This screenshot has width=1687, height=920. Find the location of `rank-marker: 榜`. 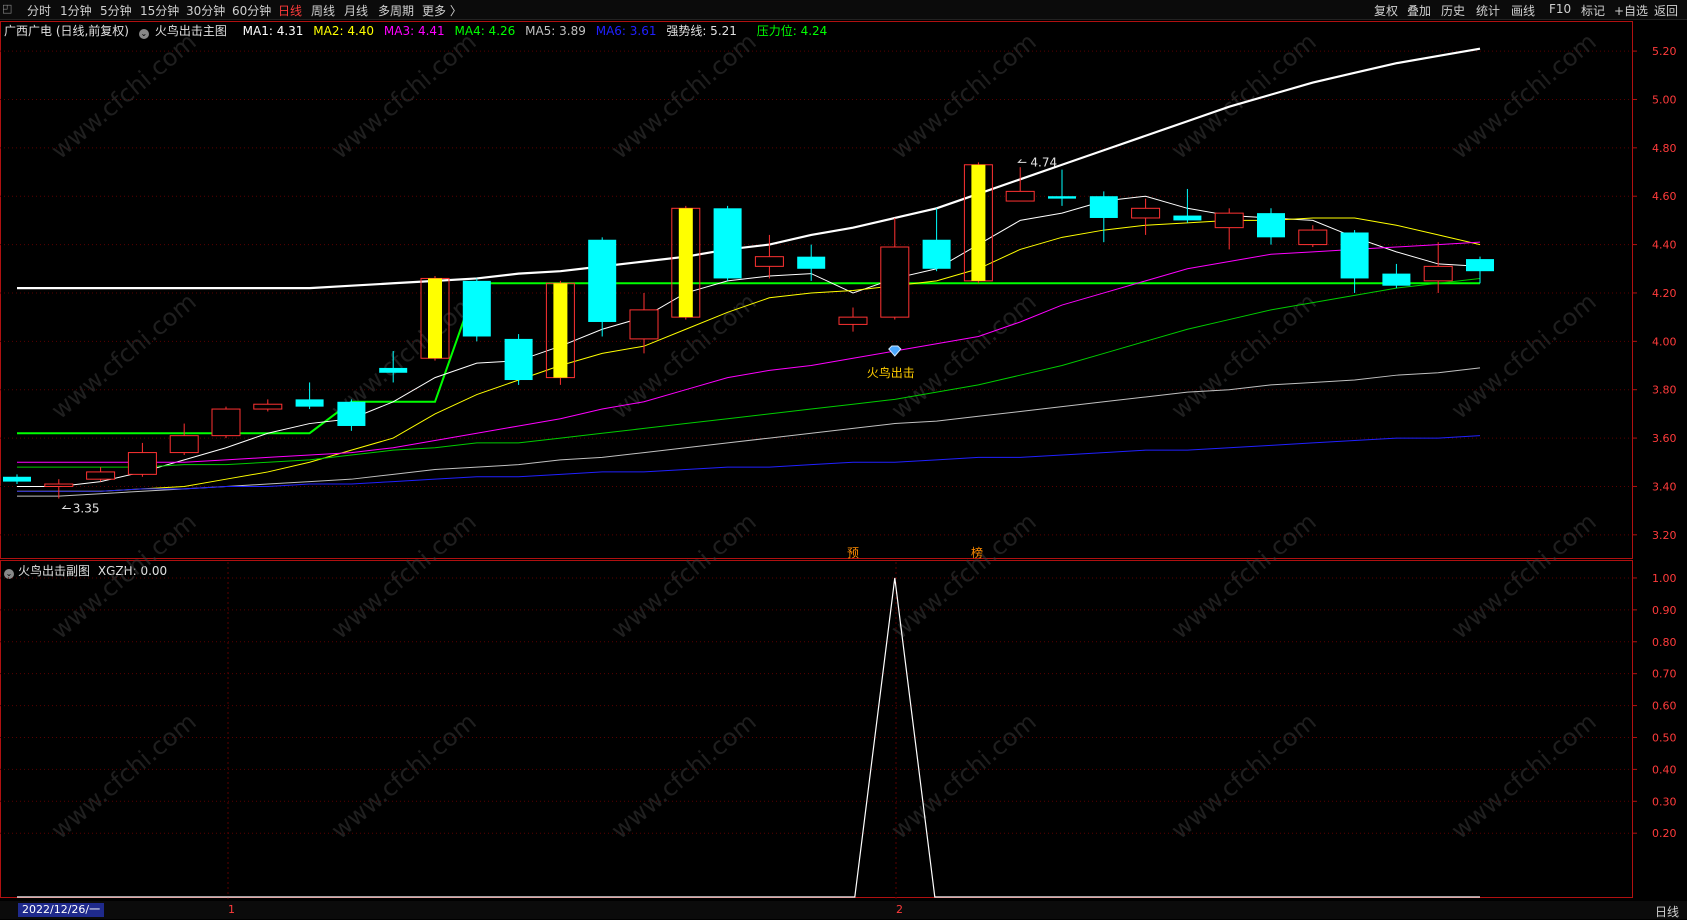

rank-marker: 榜 is located at coordinates (977, 552).